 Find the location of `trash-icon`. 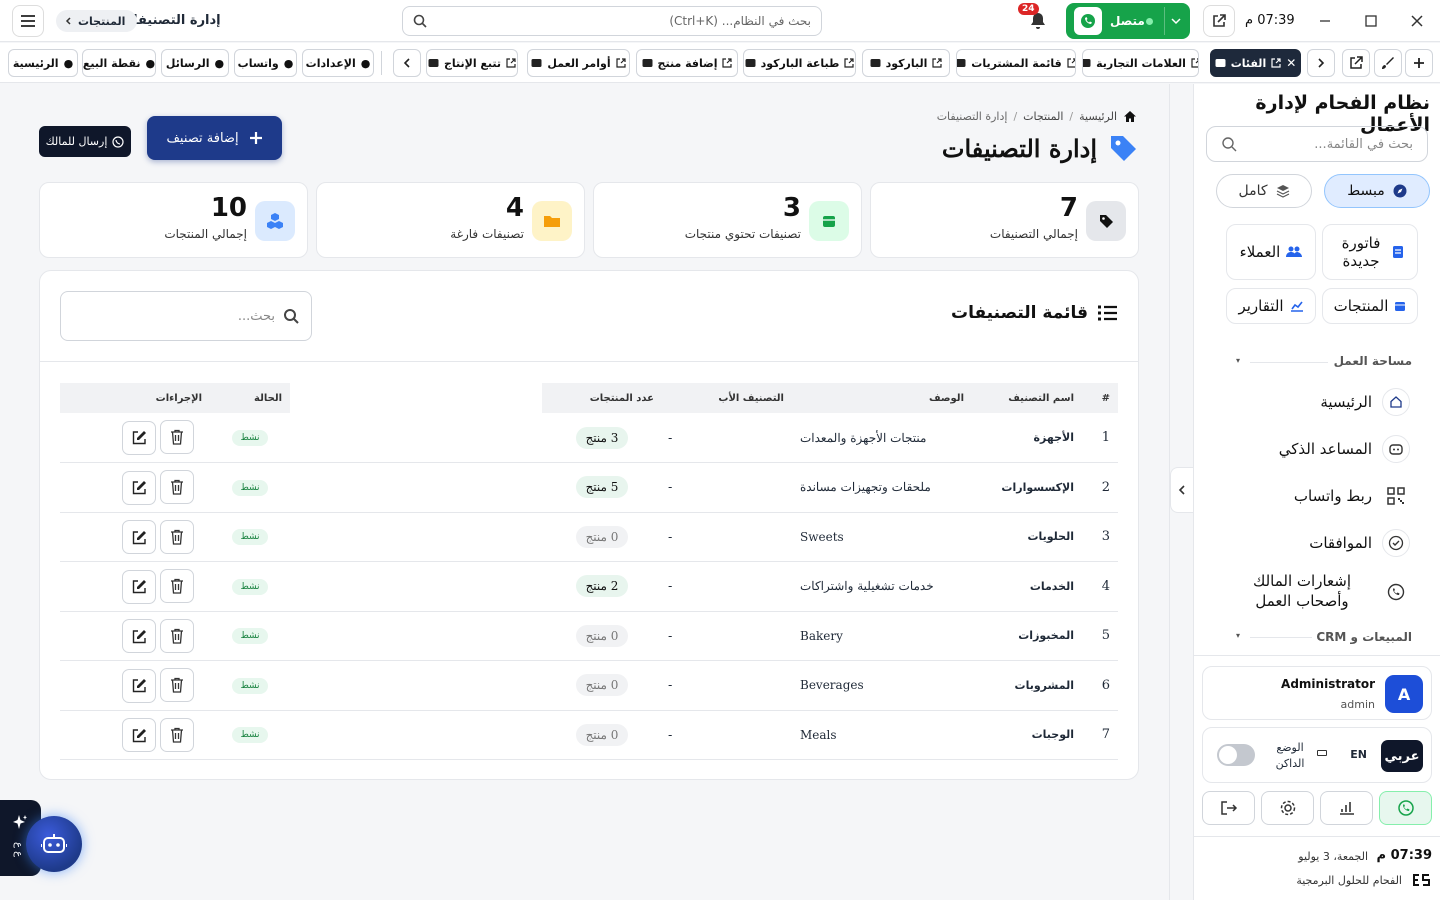

trash-icon is located at coordinates (177, 437).